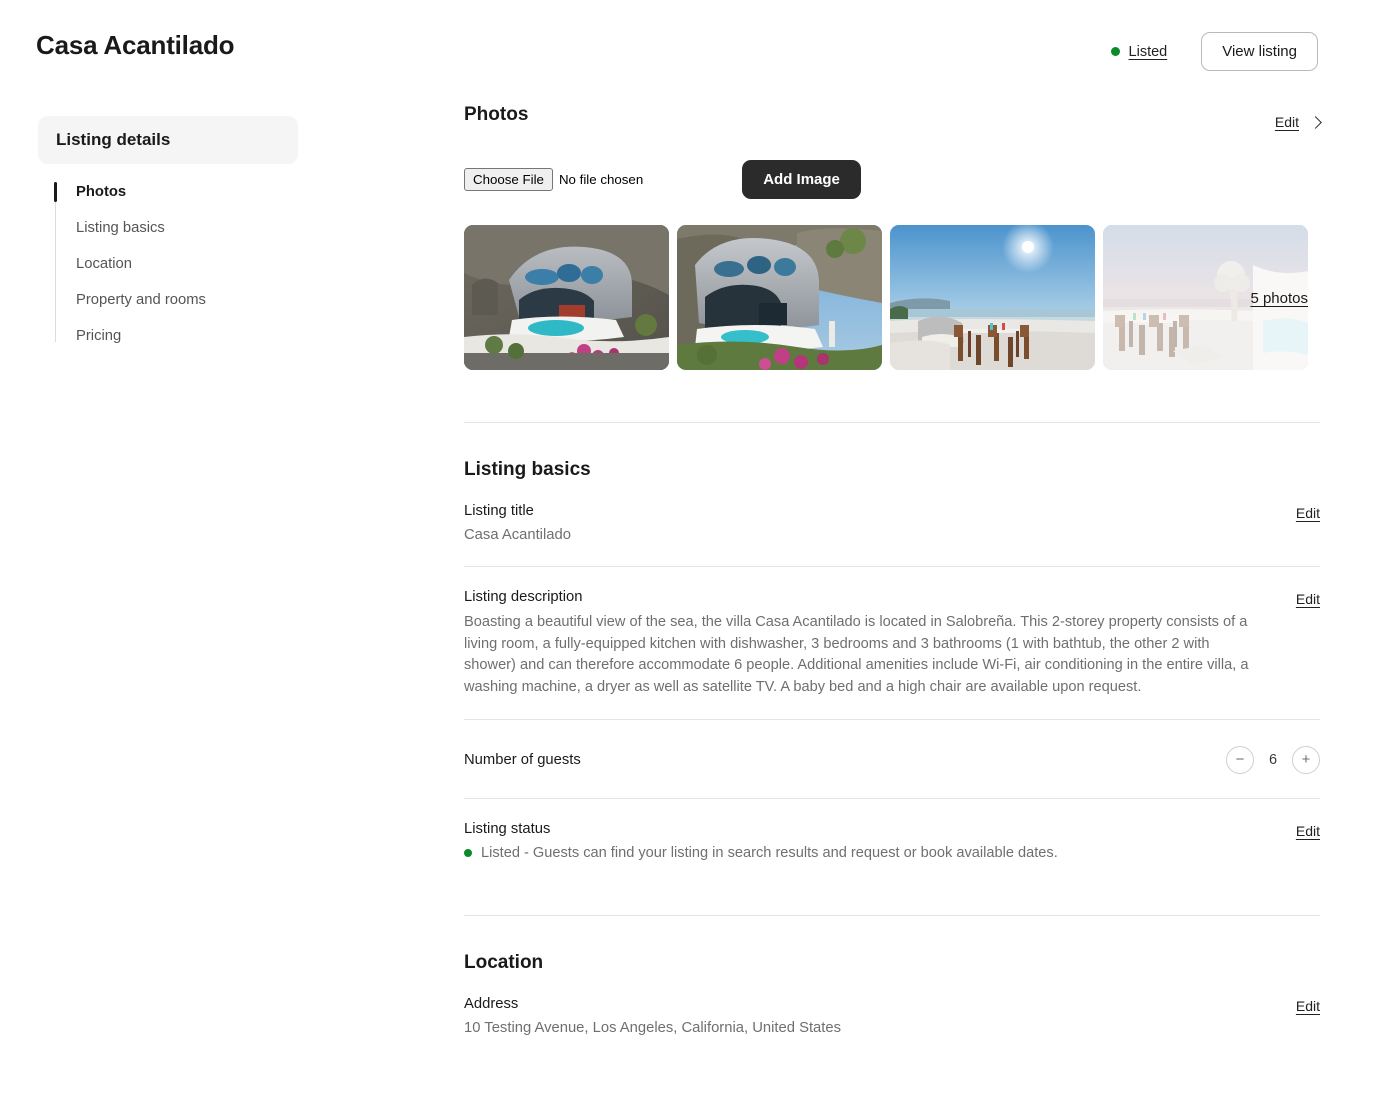 This screenshot has height=1118, width=1392. I want to click on guests-value: 6, so click(1273, 759).